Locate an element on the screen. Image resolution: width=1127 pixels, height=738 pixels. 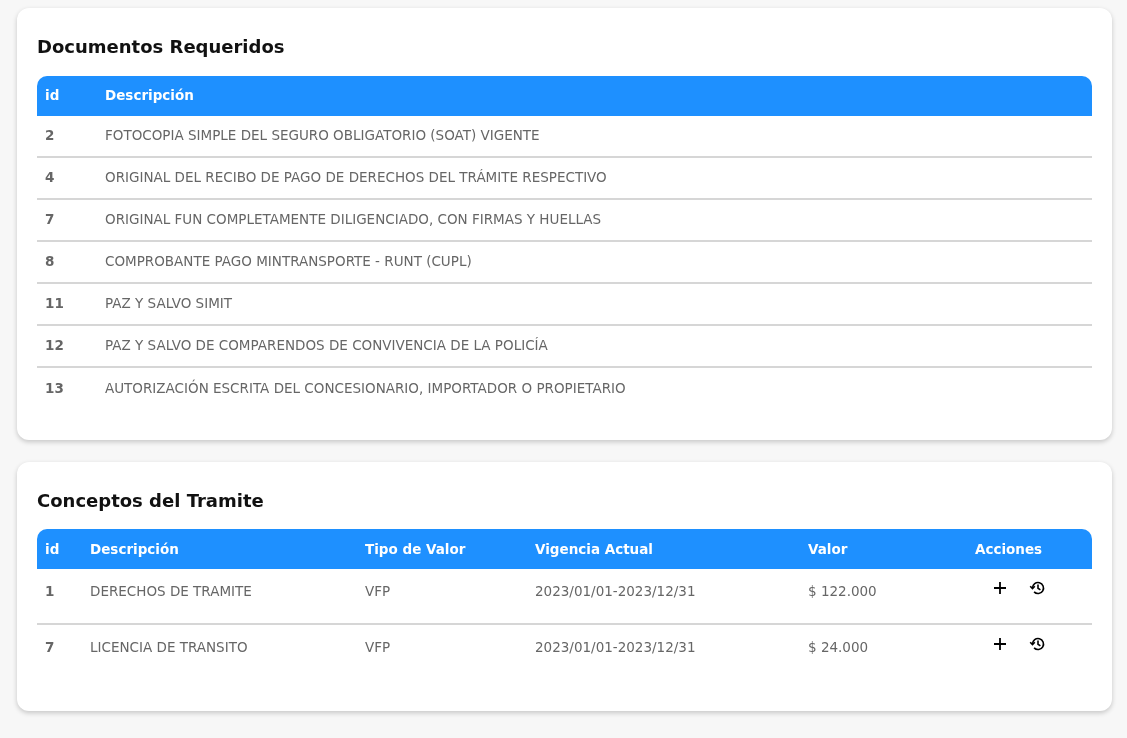
table-cell: PAZ Y SALVO DE COMPARENDOS DE CONVIVENCIA DE LA POLICÍA is located at coordinates (594, 346).